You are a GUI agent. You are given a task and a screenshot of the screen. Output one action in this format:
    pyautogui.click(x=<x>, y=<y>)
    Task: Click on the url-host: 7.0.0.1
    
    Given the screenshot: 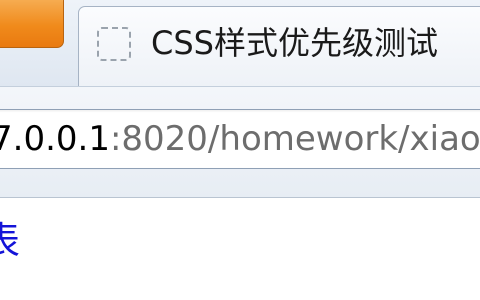 What is the action you would take?
    pyautogui.click(x=55, y=139)
    